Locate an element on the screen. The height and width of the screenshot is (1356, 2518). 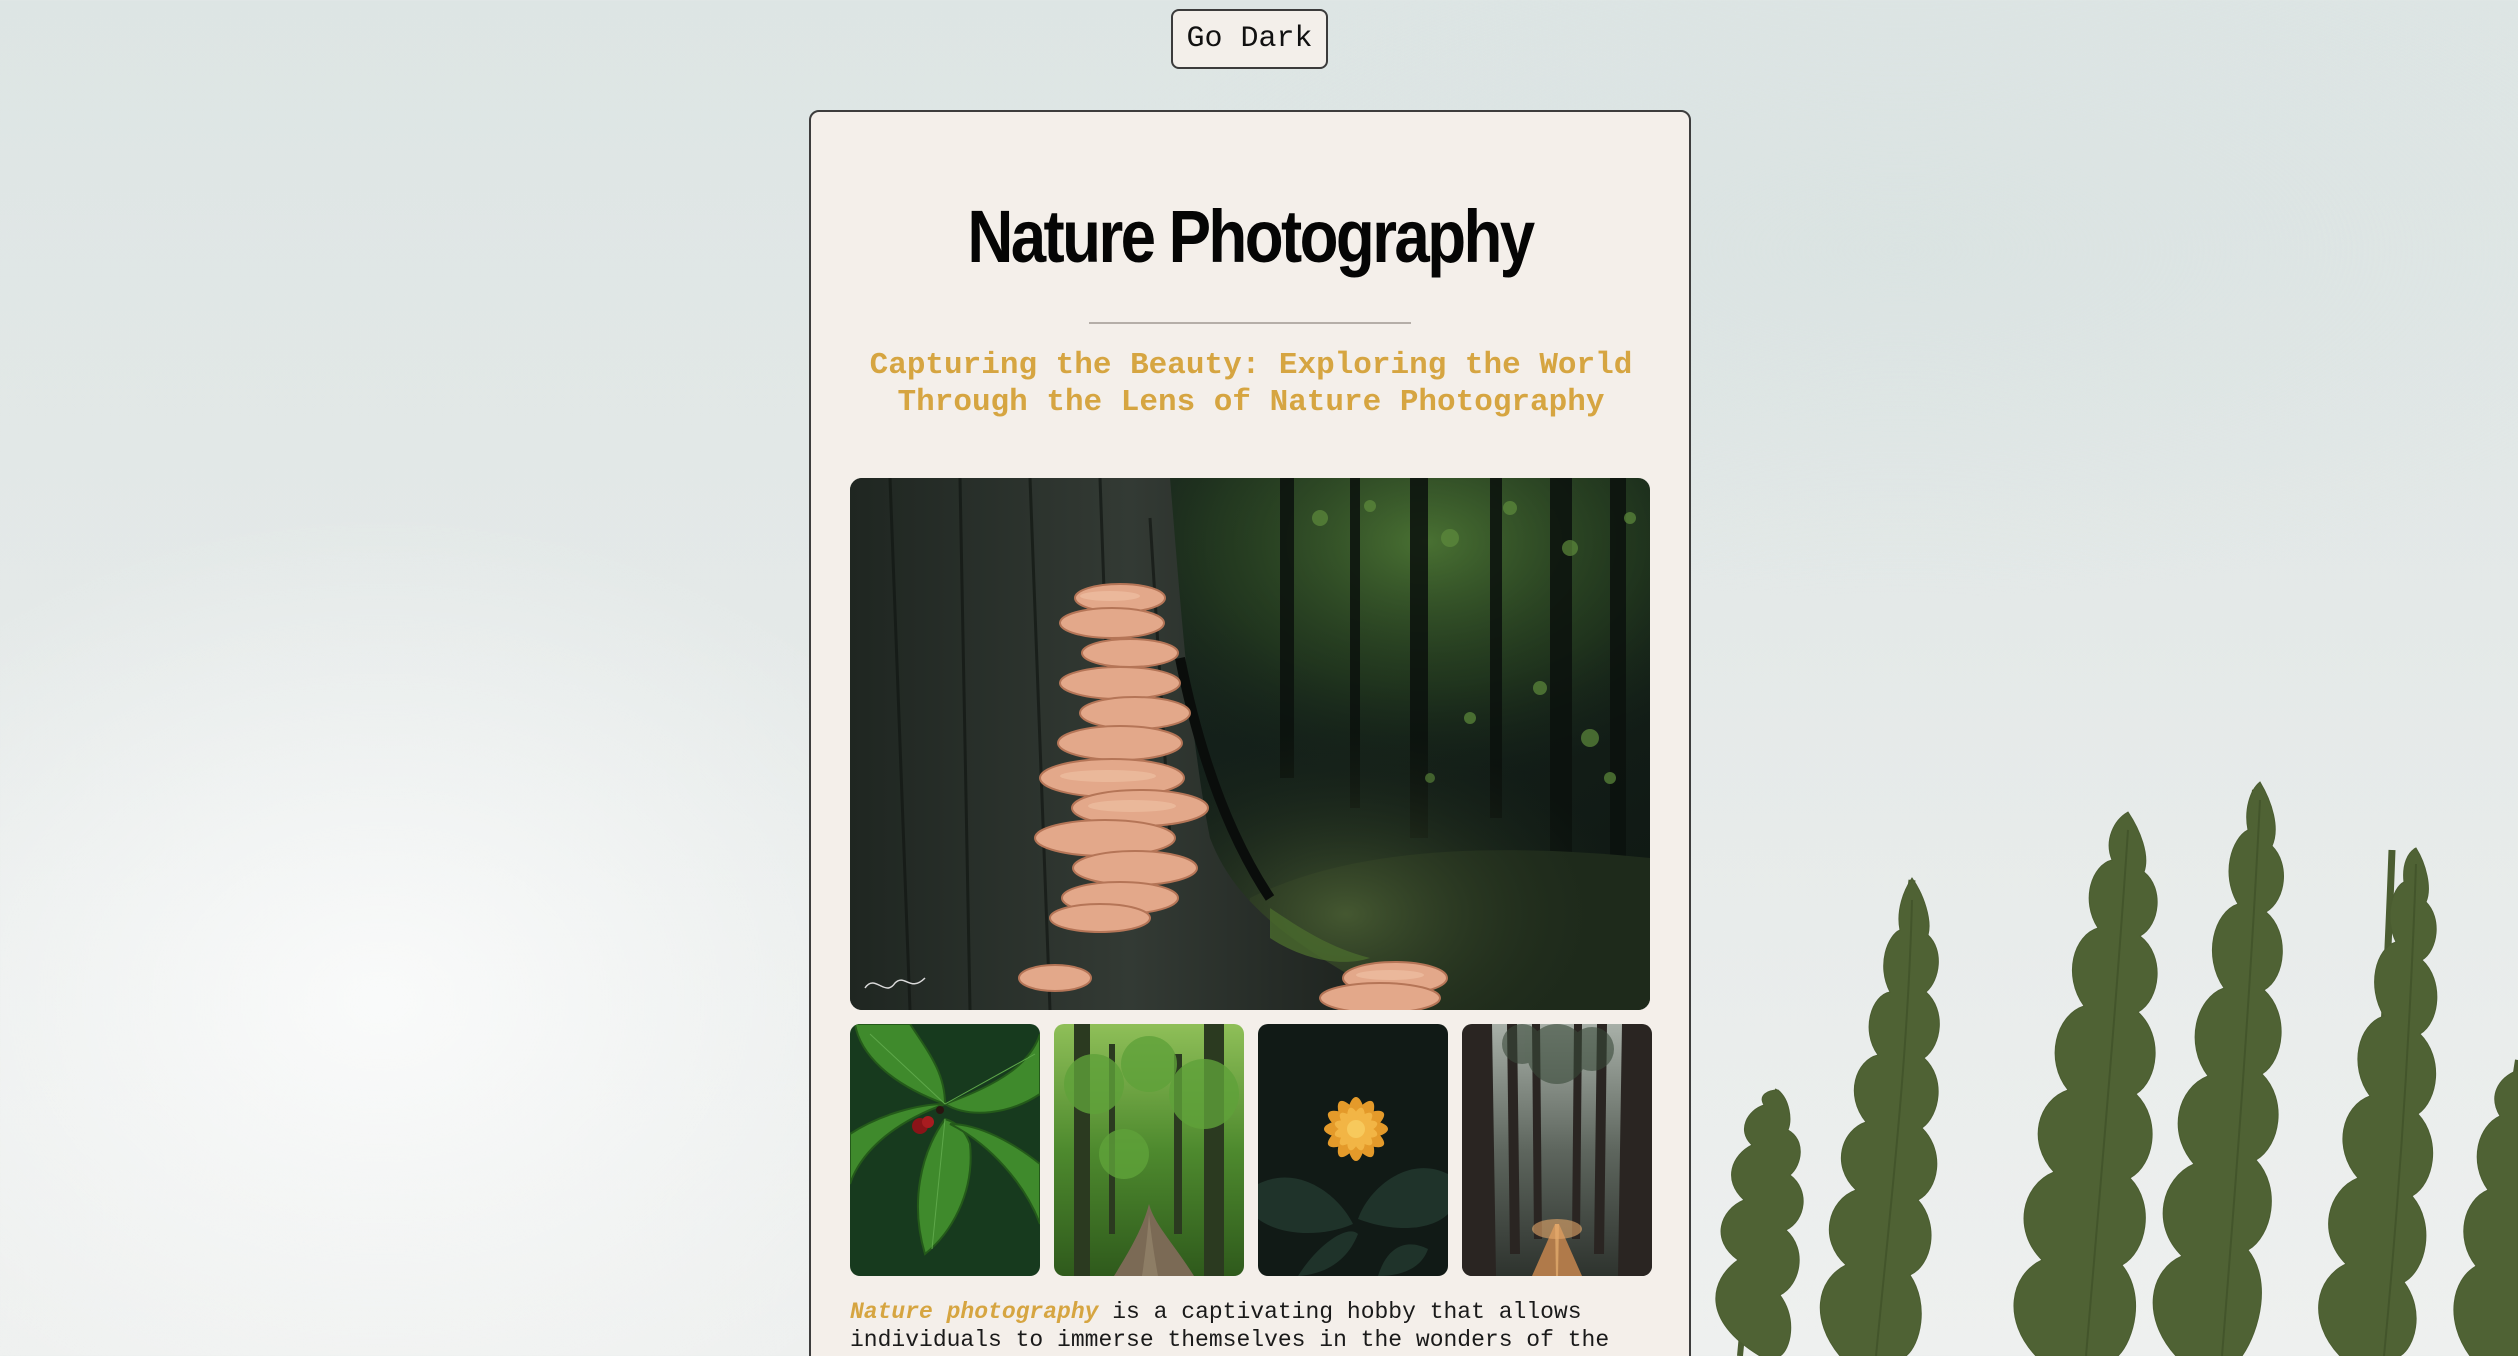
theme-toggle-button: Go Dark is located at coordinates (1249, 39).